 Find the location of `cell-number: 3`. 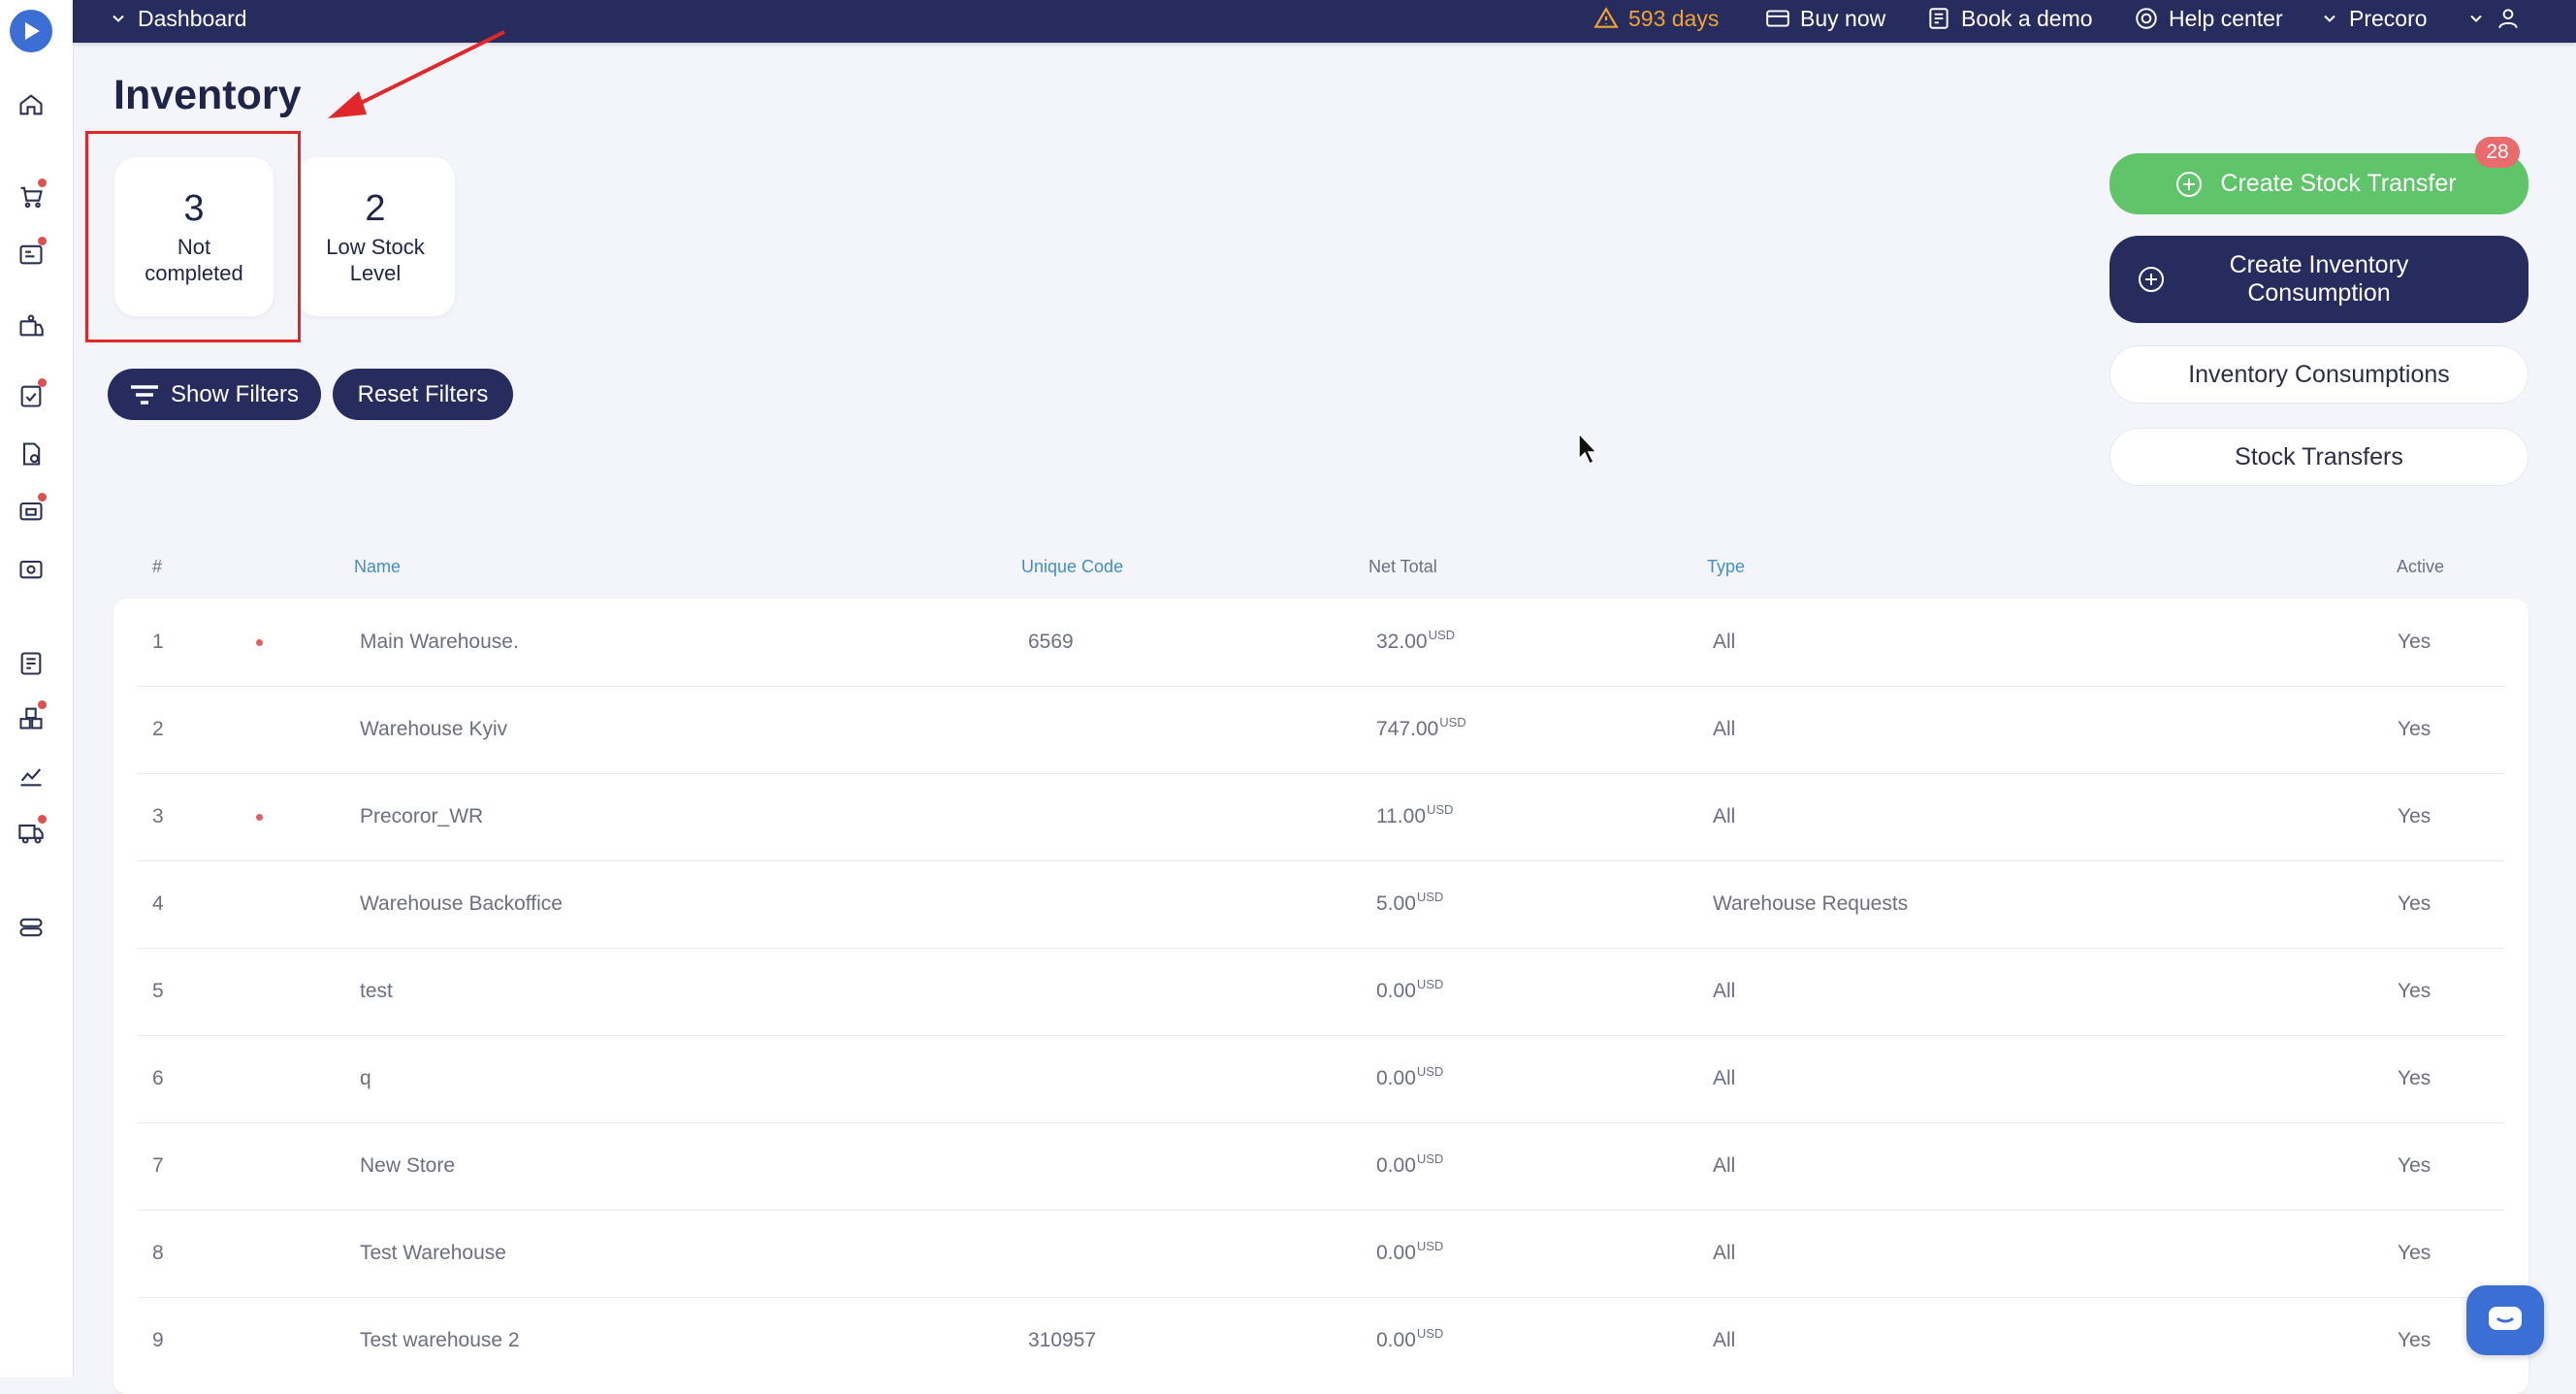

cell-number: 3 is located at coordinates (158, 816).